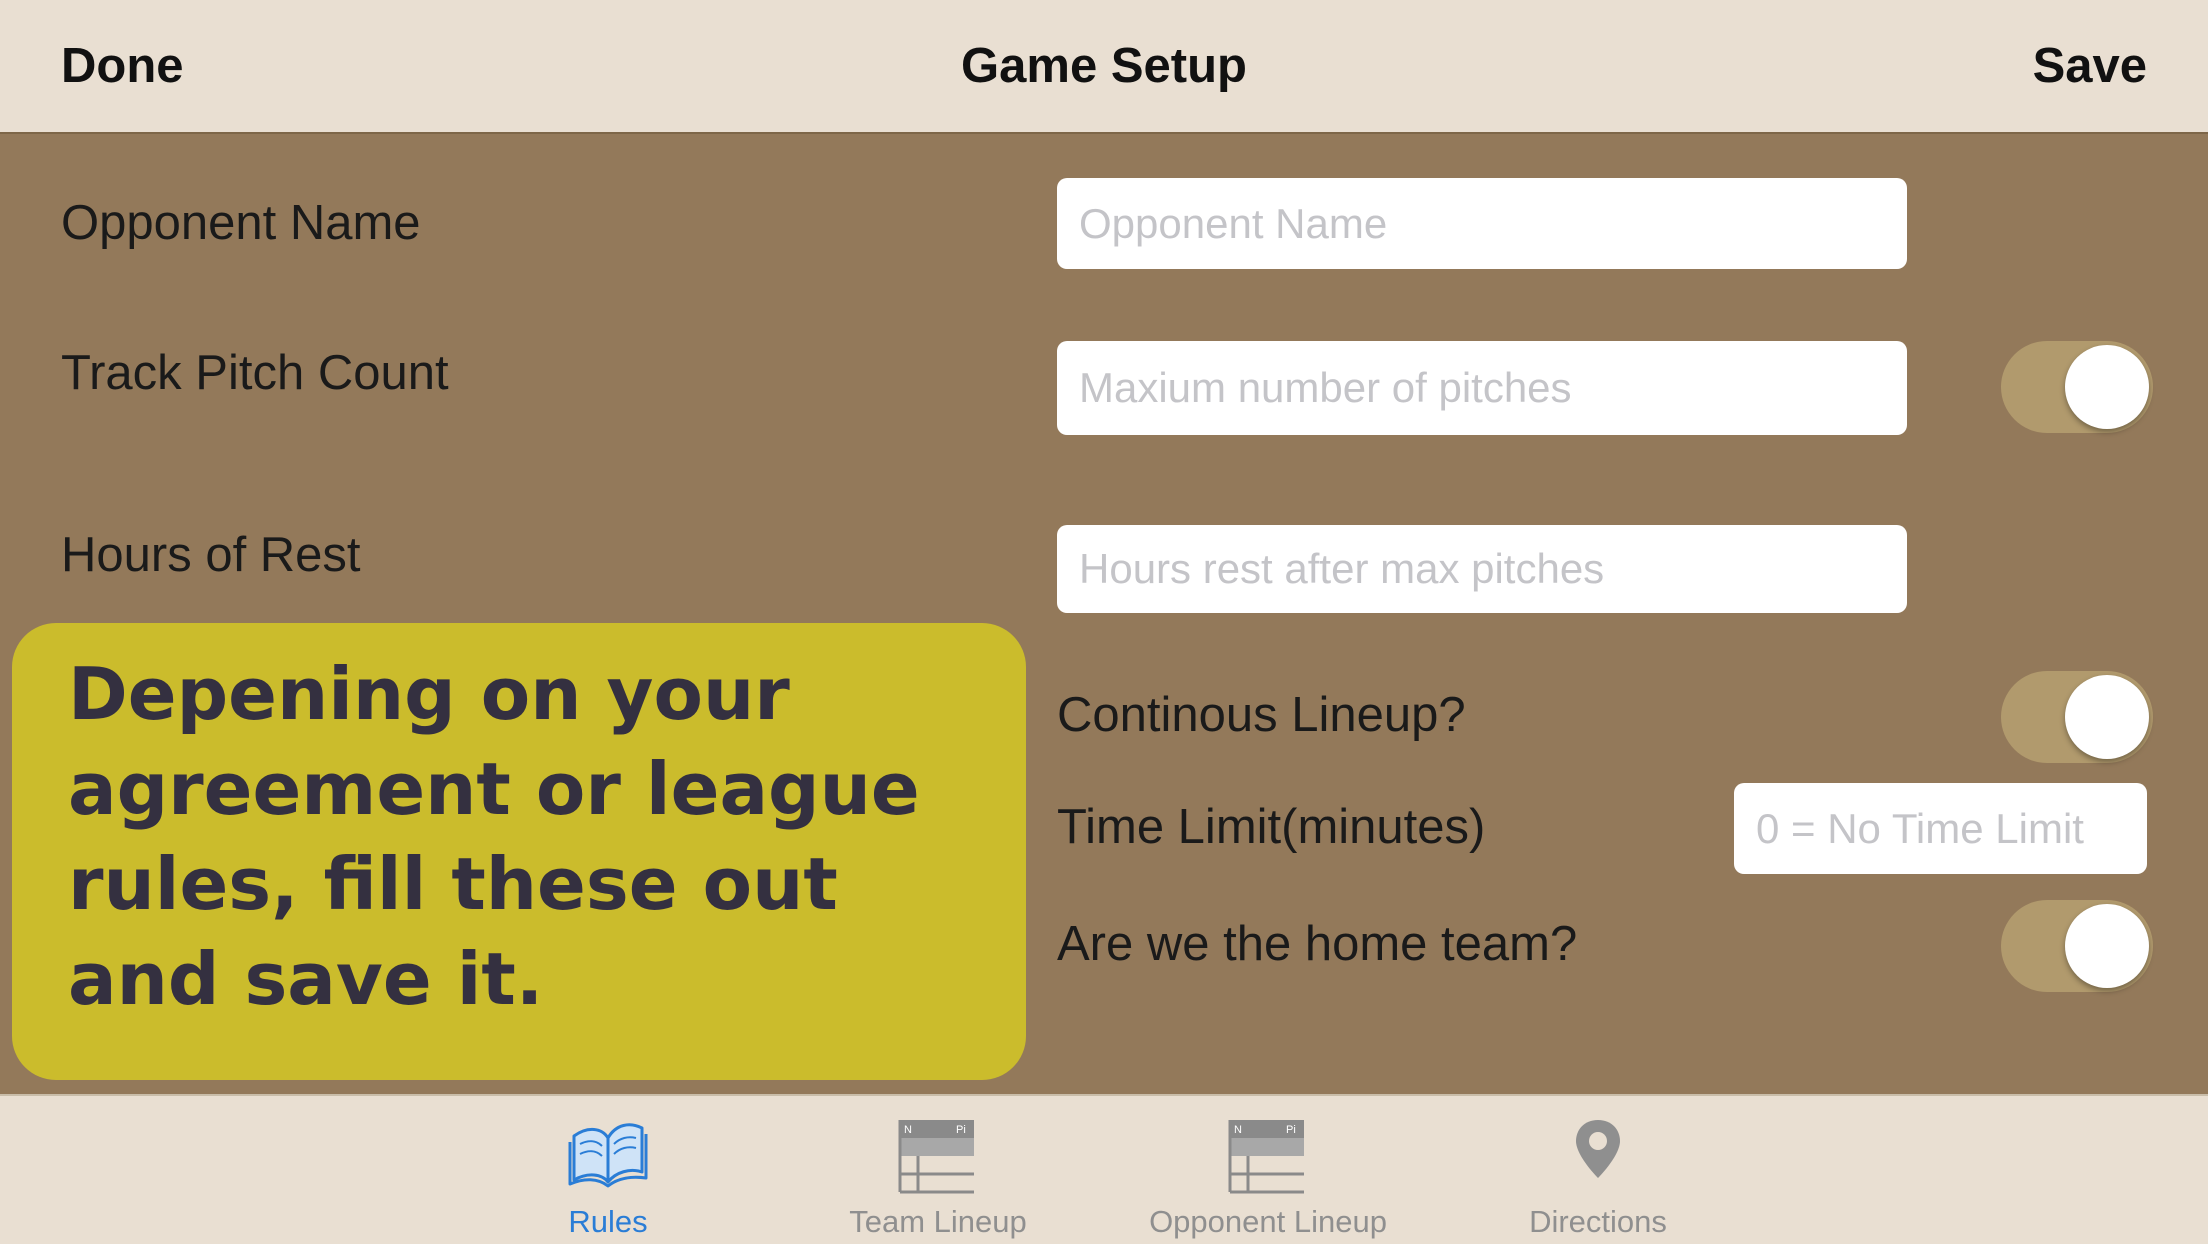 This screenshot has height=1244, width=2208. I want to click on opponent-name-label: Opponent Name, so click(241, 223).